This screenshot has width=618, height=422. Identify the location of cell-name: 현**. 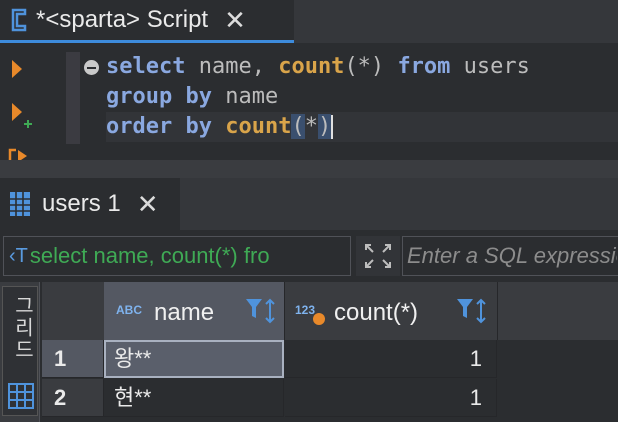
(194, 398).